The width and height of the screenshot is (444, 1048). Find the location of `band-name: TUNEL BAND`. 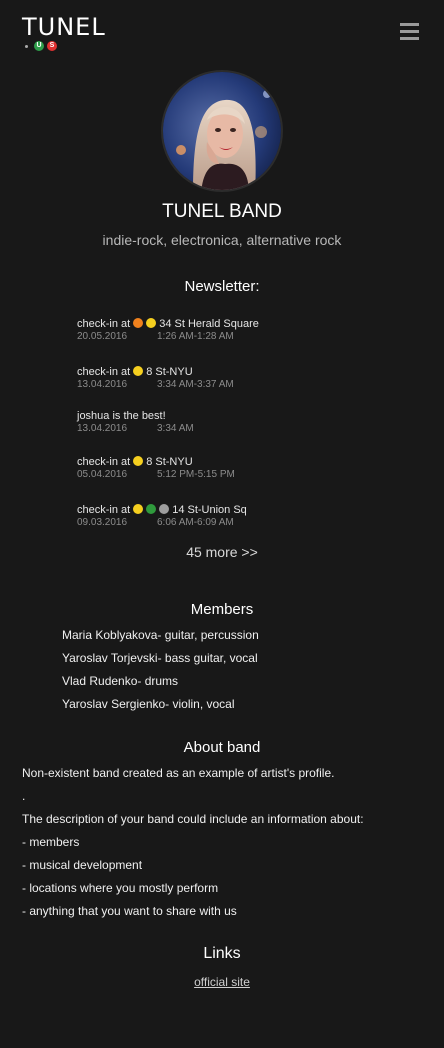

band-name: TUNEL BAND is located at coordinates (222, 211).